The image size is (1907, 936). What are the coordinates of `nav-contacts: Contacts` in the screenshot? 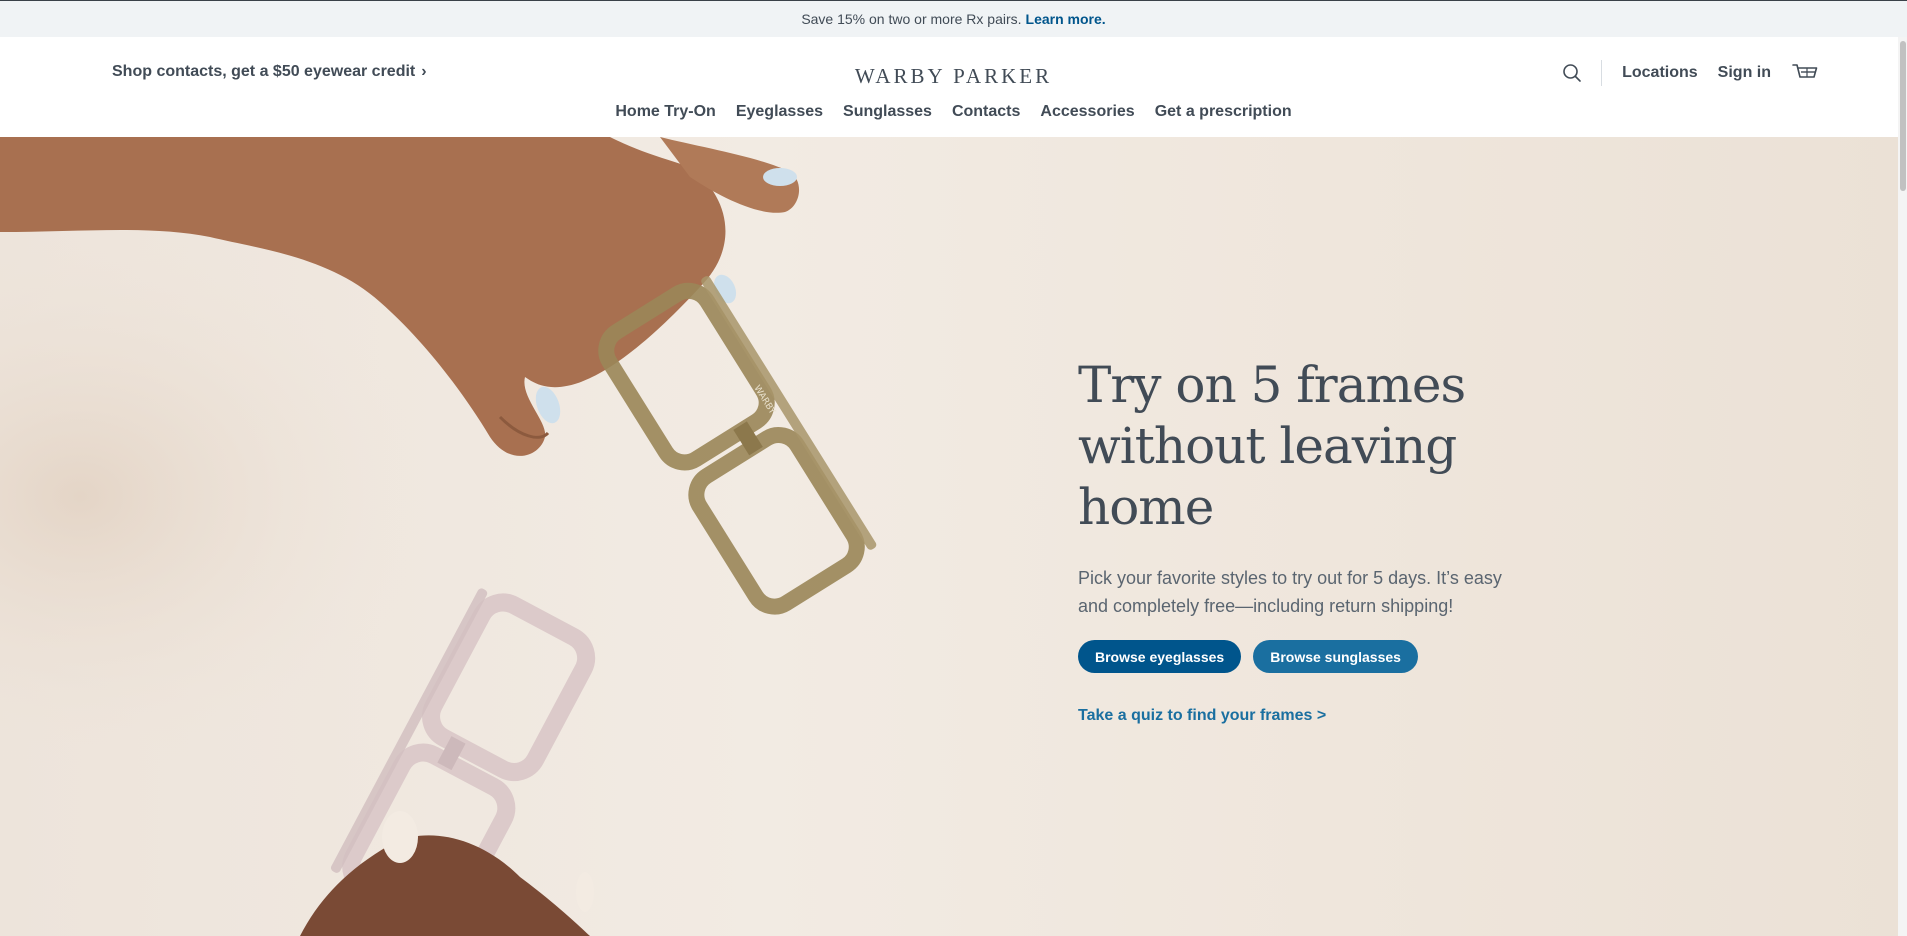 It's located at (986, 112).